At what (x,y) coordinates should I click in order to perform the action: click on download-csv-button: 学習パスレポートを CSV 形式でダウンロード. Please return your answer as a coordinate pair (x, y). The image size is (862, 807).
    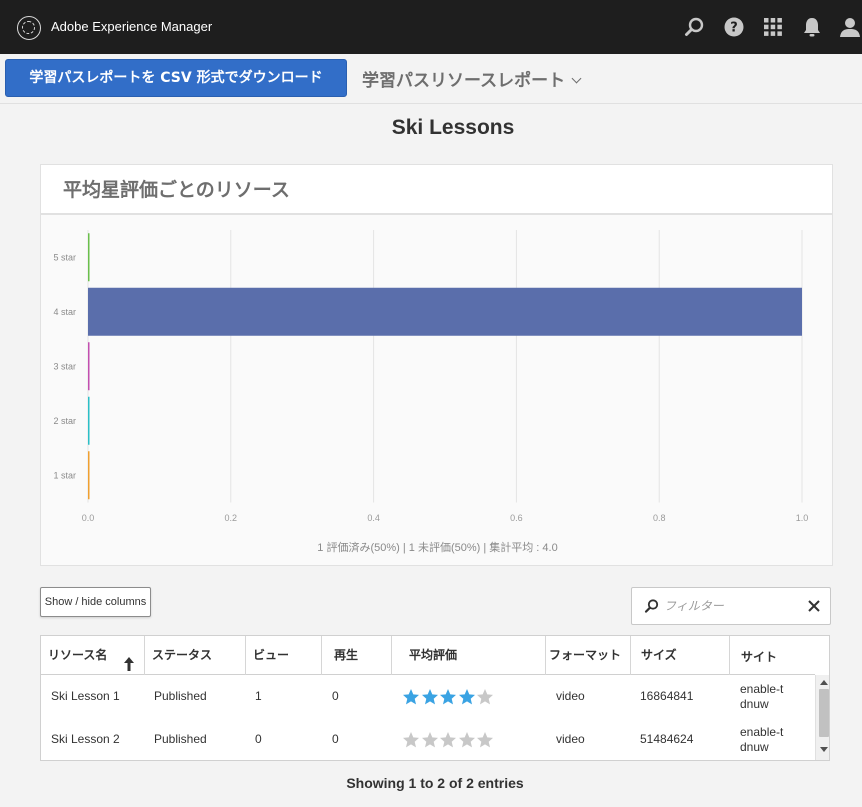
    Looking at the image, I should click on (176, 78).